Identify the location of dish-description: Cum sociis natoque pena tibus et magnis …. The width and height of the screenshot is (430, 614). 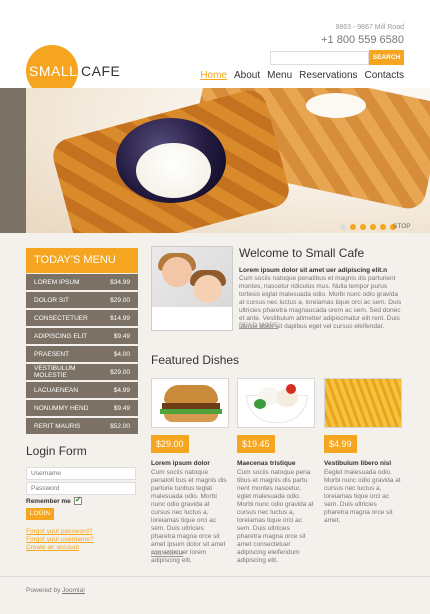
(275, 516).